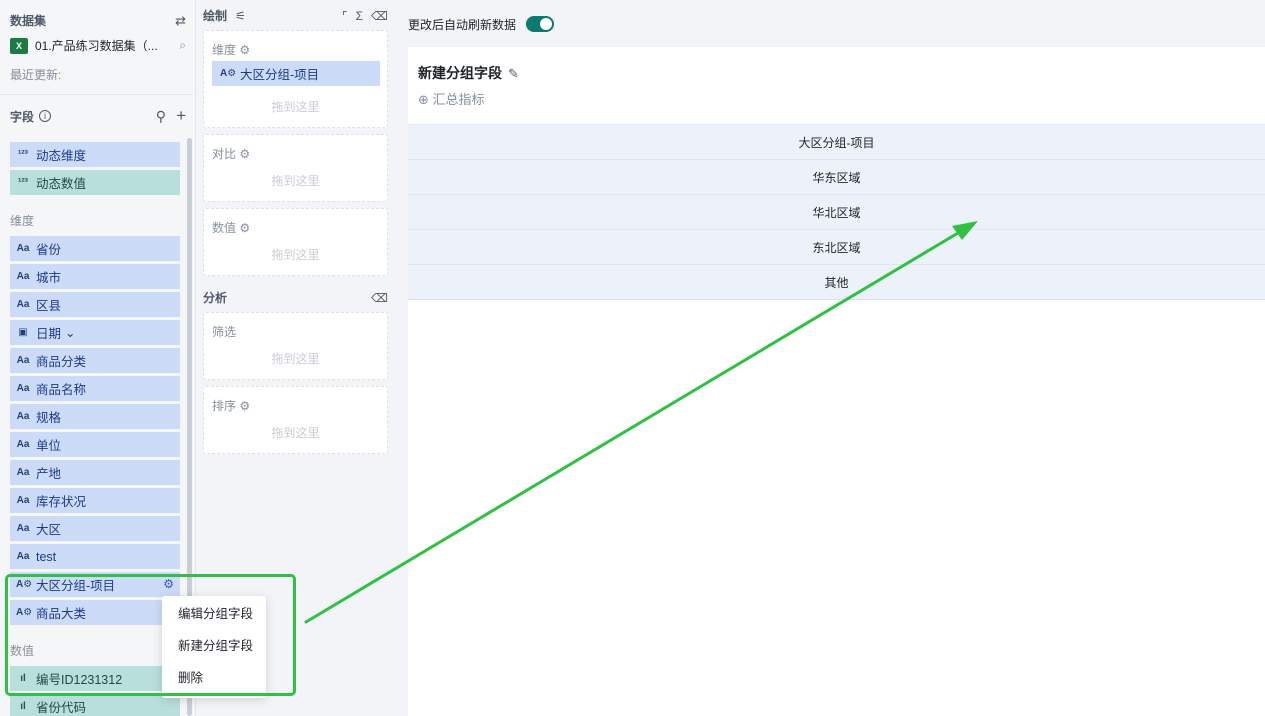  I want to click on analysis-header: 分析 ⌫, so click(295, 297).